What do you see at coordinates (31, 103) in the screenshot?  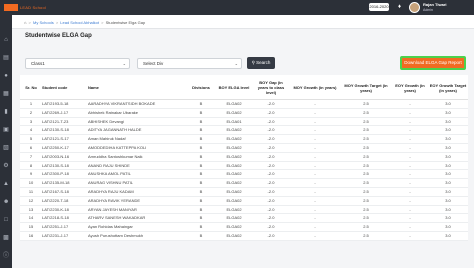 I see `cell-sr-no: 1` at bounding box center [31, 103].